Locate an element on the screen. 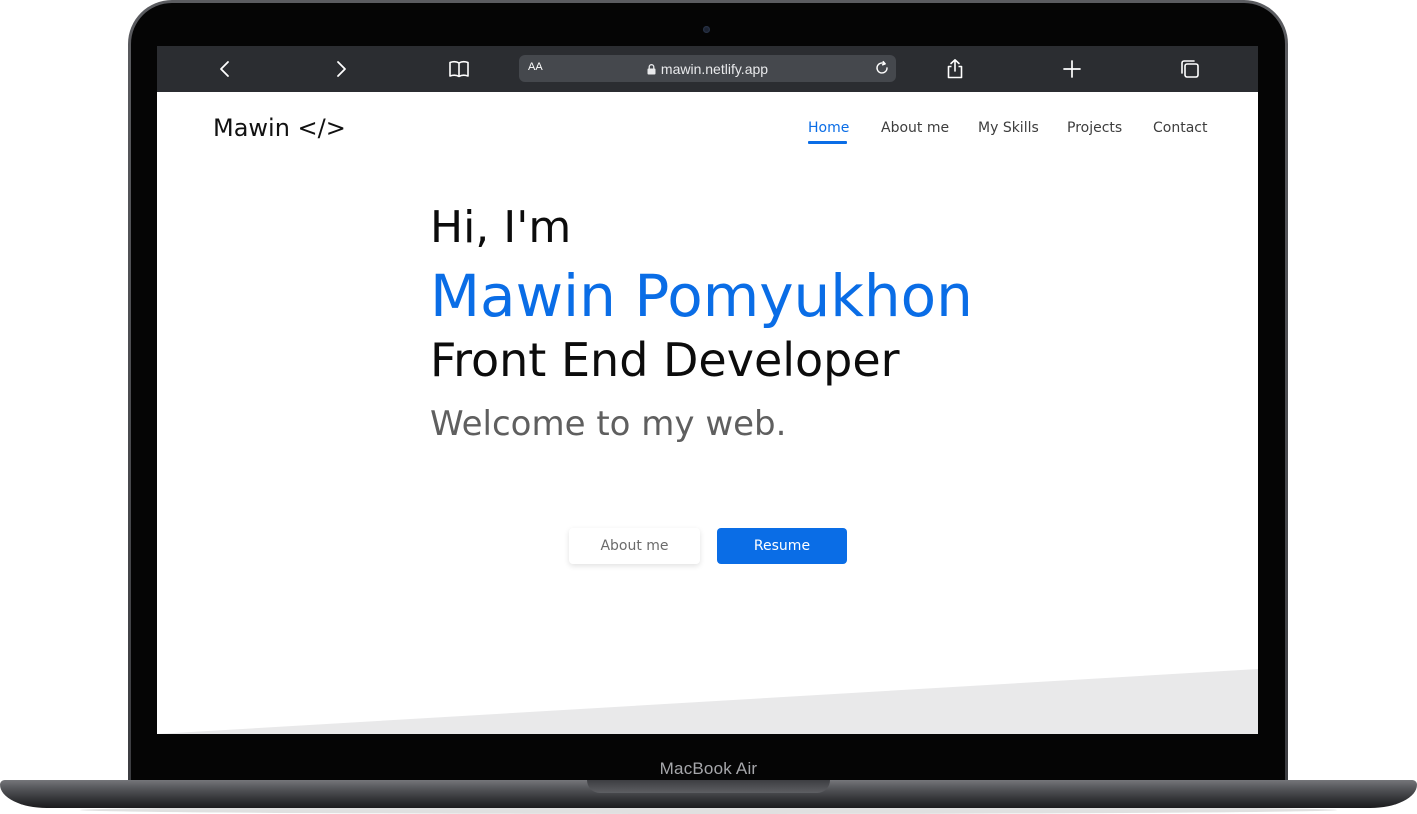  chevron-left-icon is located at coordinates (225, 69).